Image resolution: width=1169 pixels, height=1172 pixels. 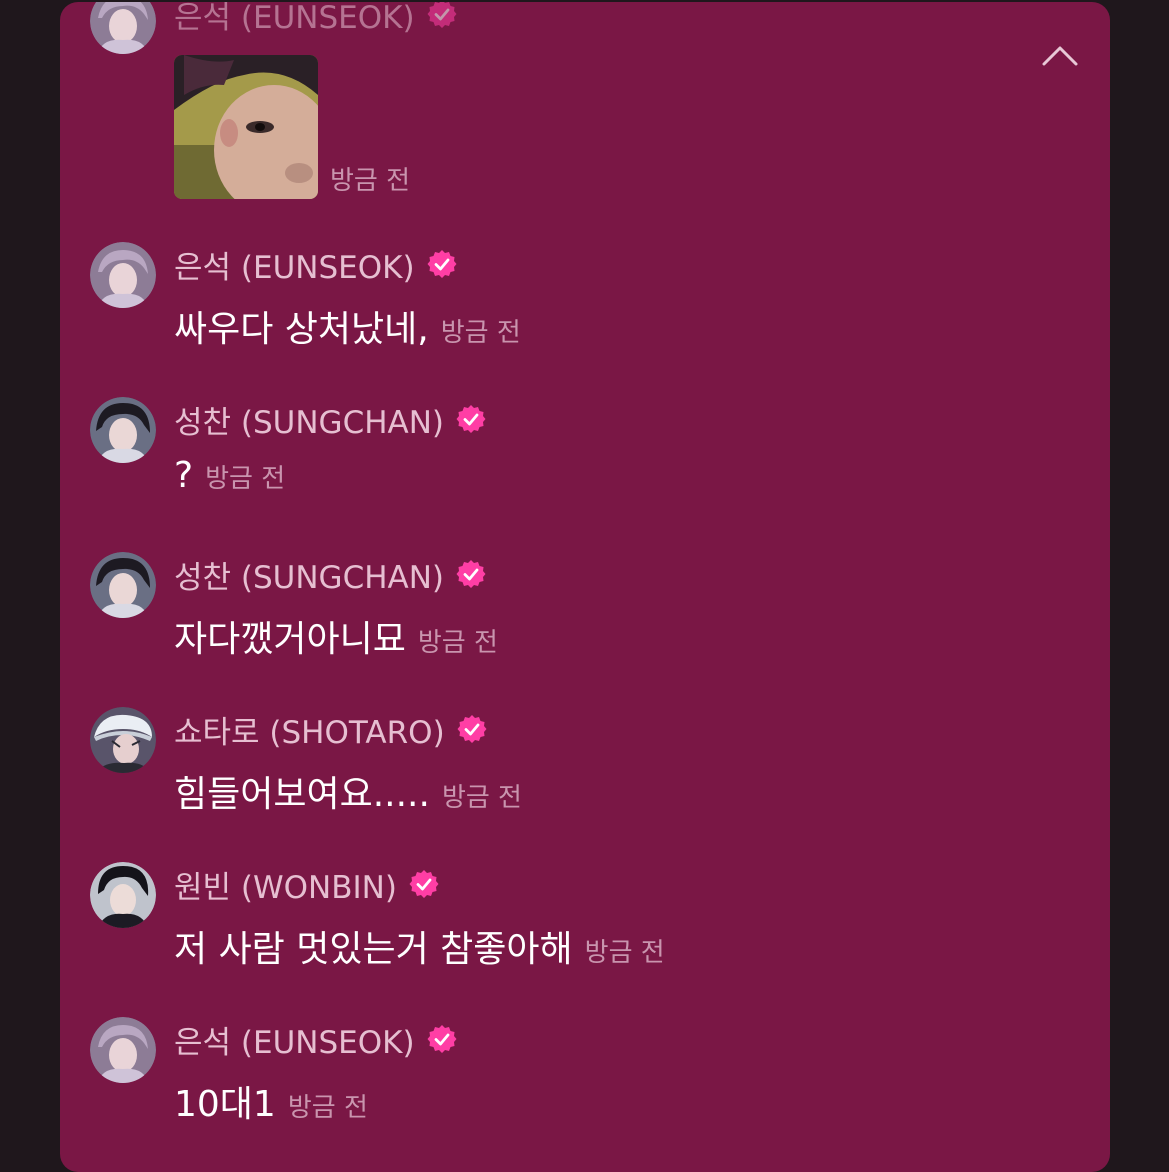 I want to click on shotaro-avatar, so click(x=123, y=740).